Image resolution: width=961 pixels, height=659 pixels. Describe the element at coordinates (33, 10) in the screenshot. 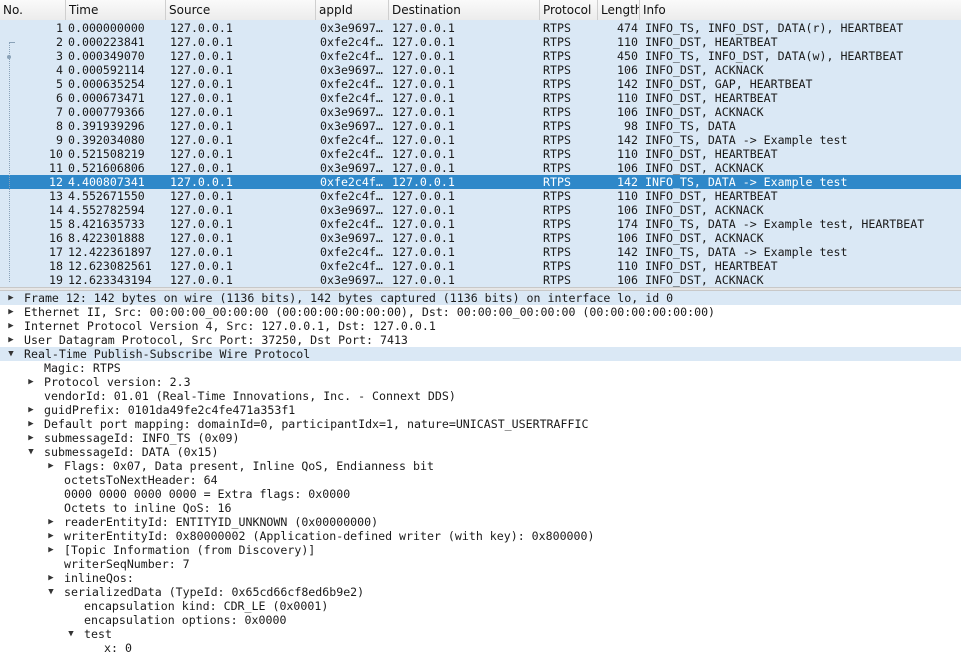

I see `column-header-no: No.` at that location.